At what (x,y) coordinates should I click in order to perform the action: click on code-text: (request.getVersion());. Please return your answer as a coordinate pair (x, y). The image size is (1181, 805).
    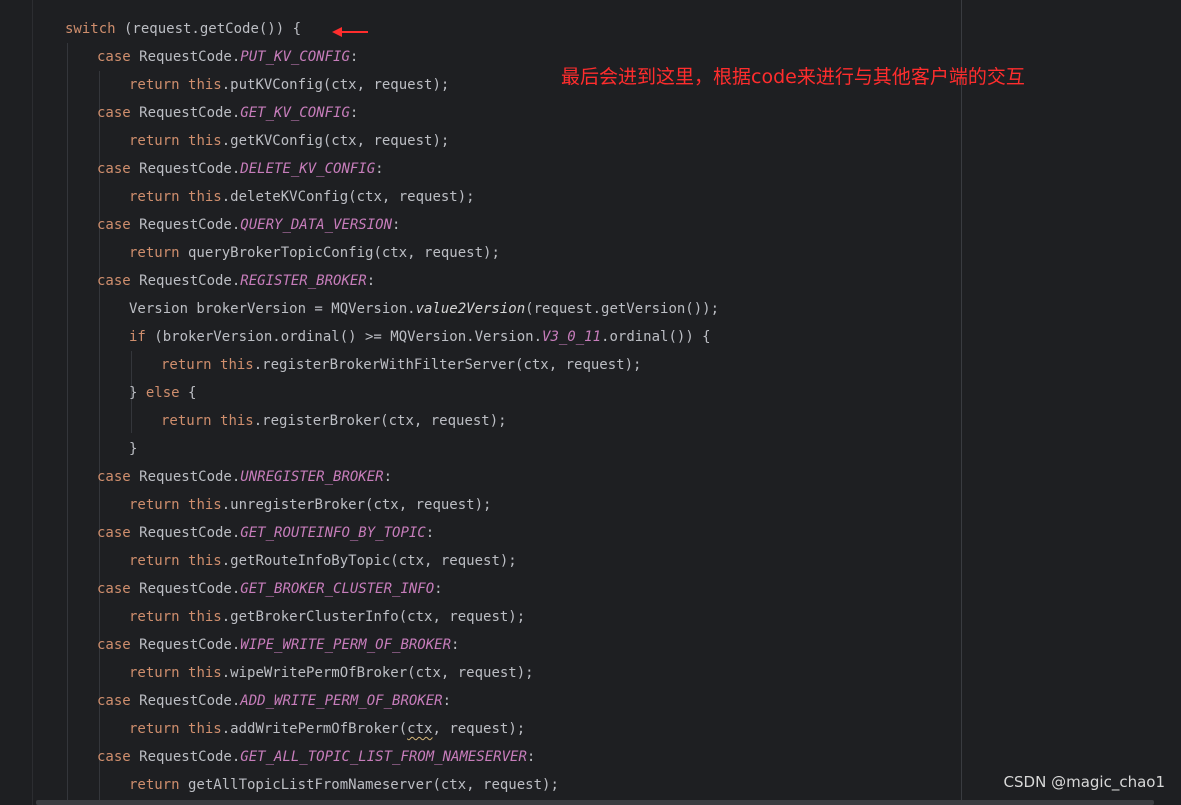
    Looking at the image, I should click on (622, 309).